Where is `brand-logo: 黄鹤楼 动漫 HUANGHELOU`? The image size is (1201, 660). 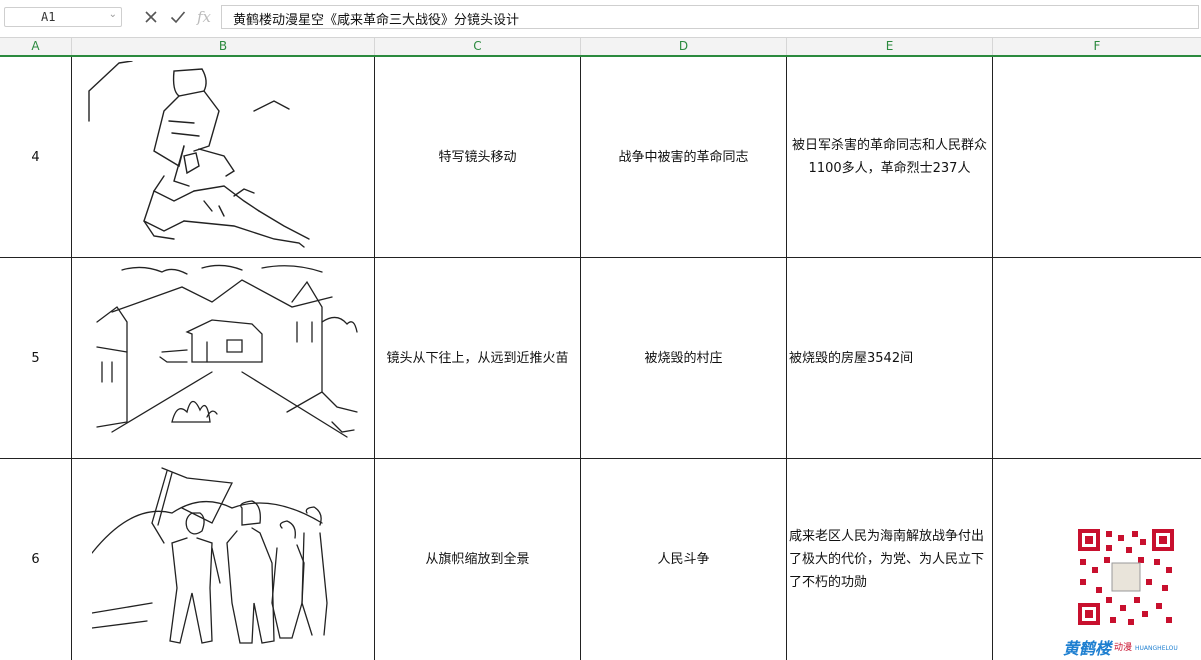 brand-logo: 黄鹤楼 动漫 HUANGHELOU is located at coordinates (1120, 648).